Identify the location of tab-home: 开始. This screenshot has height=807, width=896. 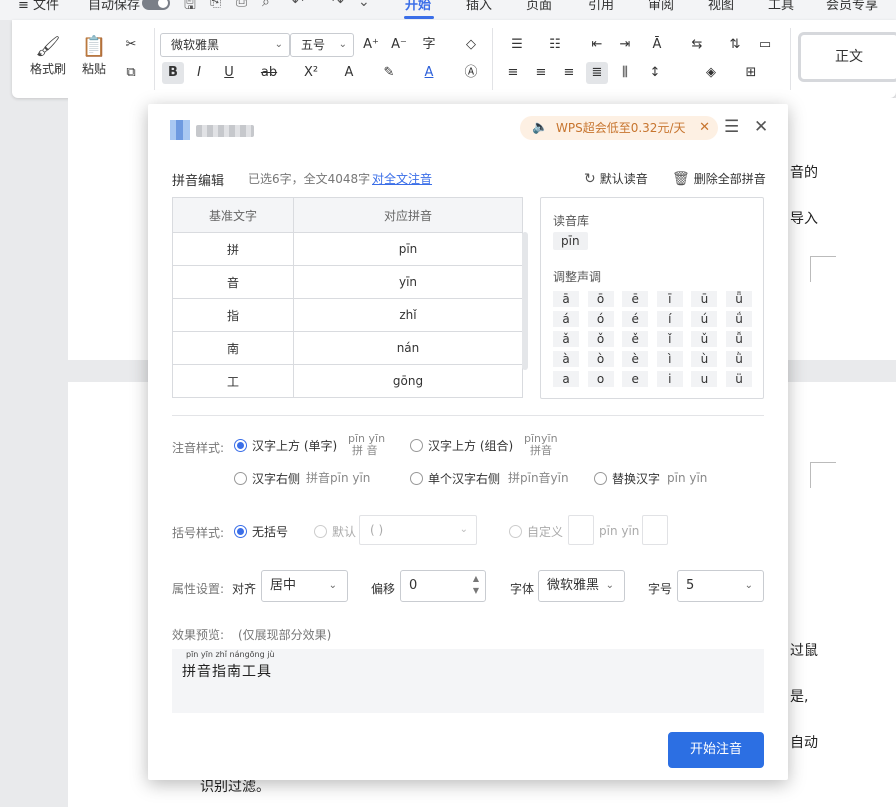
(418, 6).